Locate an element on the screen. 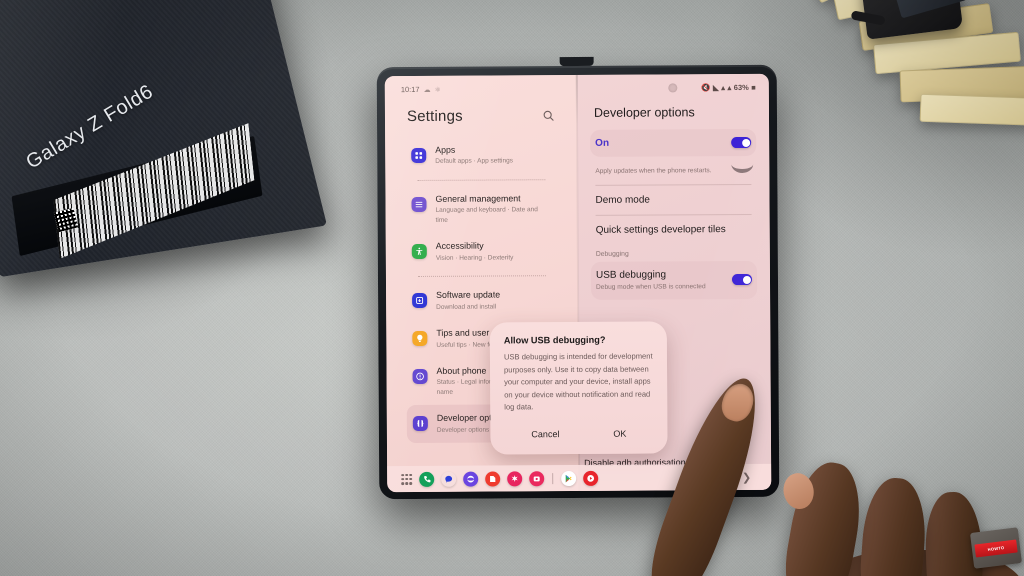 The height and width of the screenshot is (576, 1024). watermark-card: HOWTO is located at coordinates (996, 548).